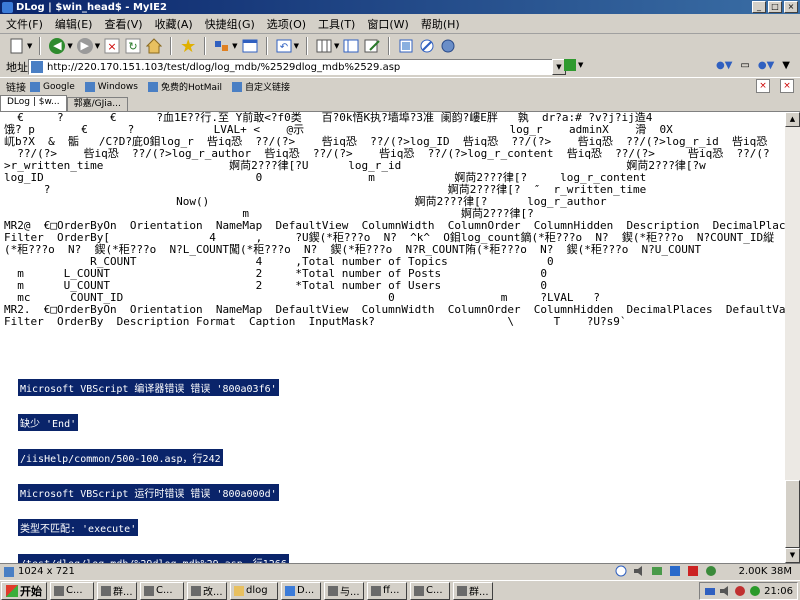 The image size is (800, 600). I want to click on forward-icon: ▶, so click(85, 46).